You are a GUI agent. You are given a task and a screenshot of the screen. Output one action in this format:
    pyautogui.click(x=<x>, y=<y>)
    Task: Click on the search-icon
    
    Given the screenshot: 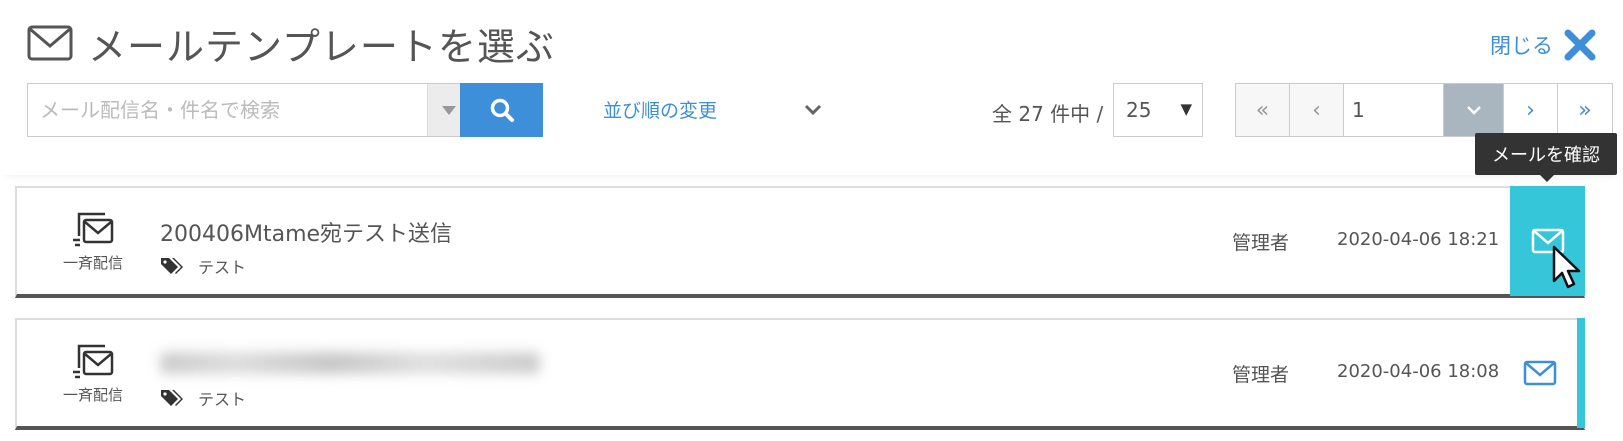 What is the action you would take?
    pyautogui.click(x=502, y=110)
    